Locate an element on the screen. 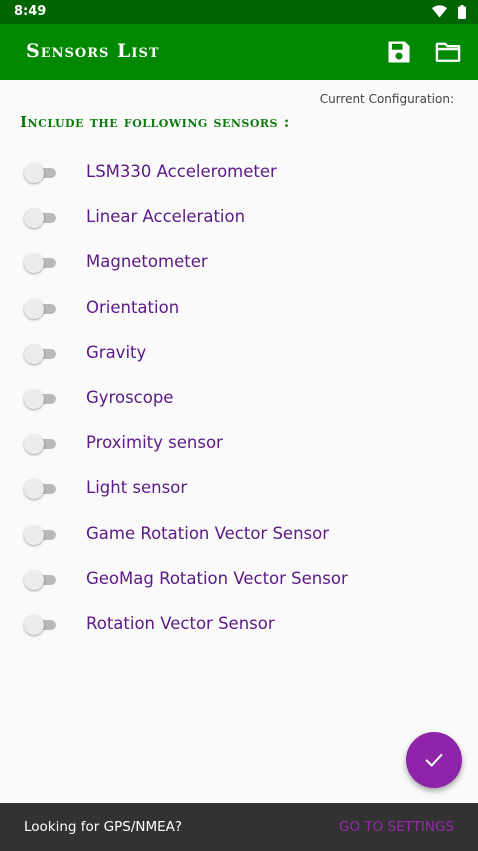  sensor-row: Proximity sensor is located at coordinates (239, 443).